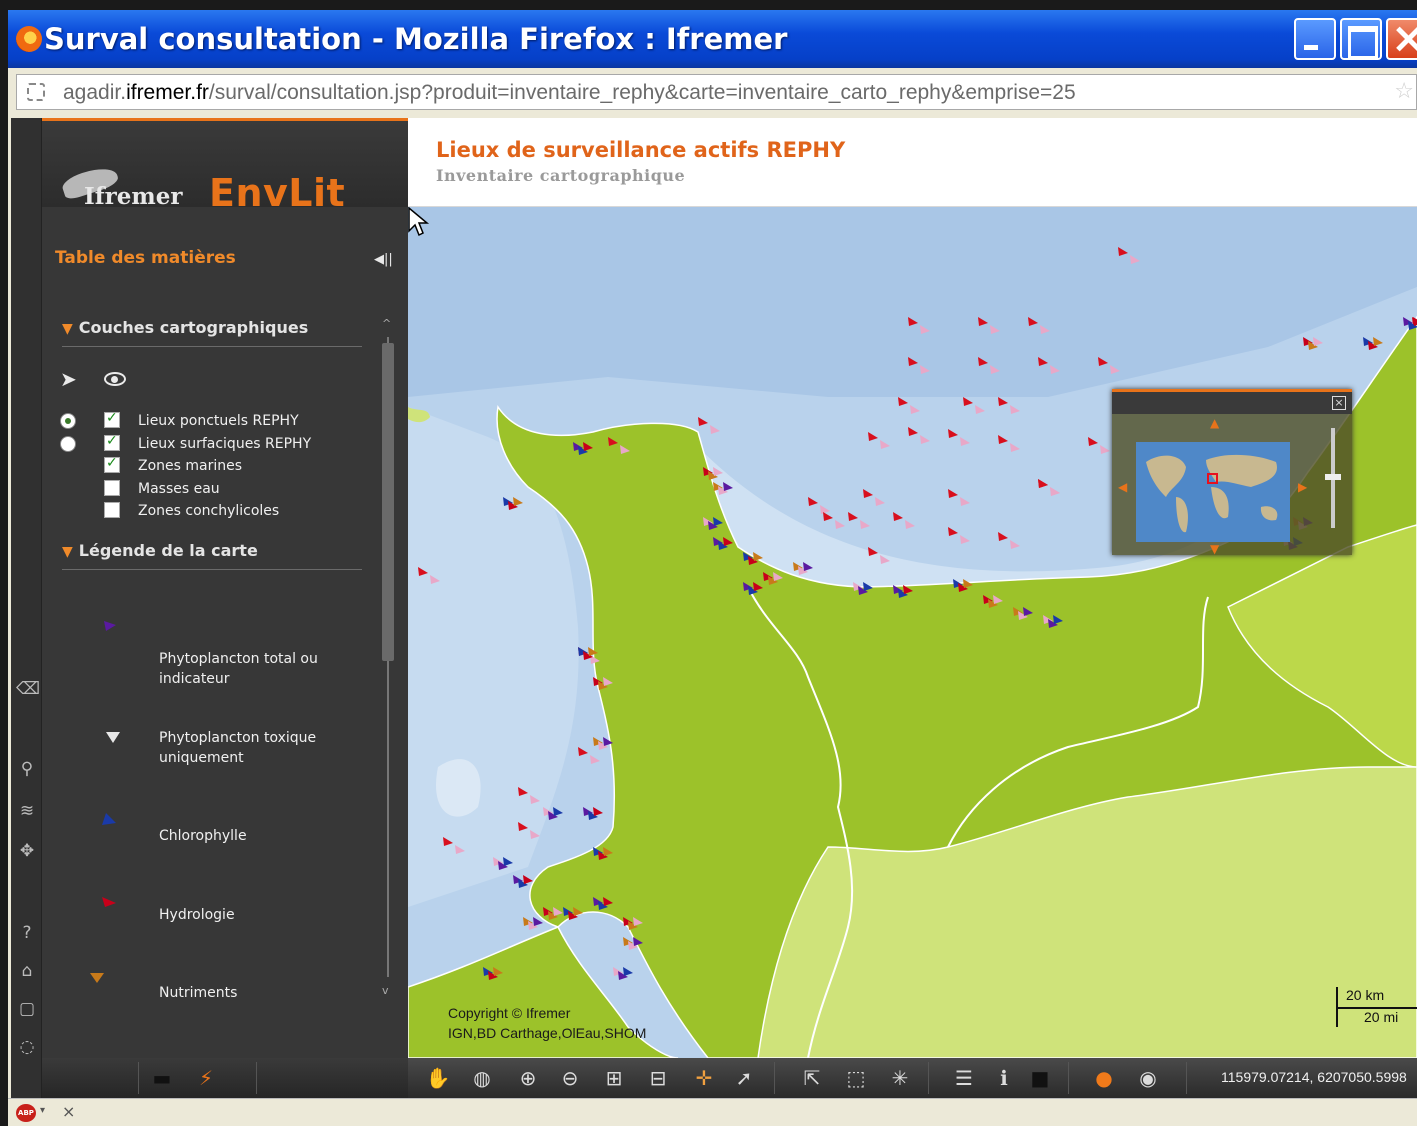  What do you see at coordinates (614, 1078) in the screenshot?
I see `zoom-box-in-icon: ⊞` at bounding box center [614, 1078].